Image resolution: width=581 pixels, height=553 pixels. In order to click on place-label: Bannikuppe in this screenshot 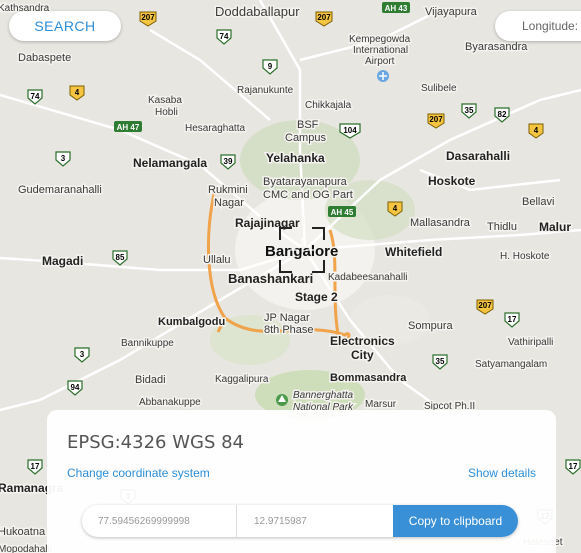, I will do `click(147, 343)`.